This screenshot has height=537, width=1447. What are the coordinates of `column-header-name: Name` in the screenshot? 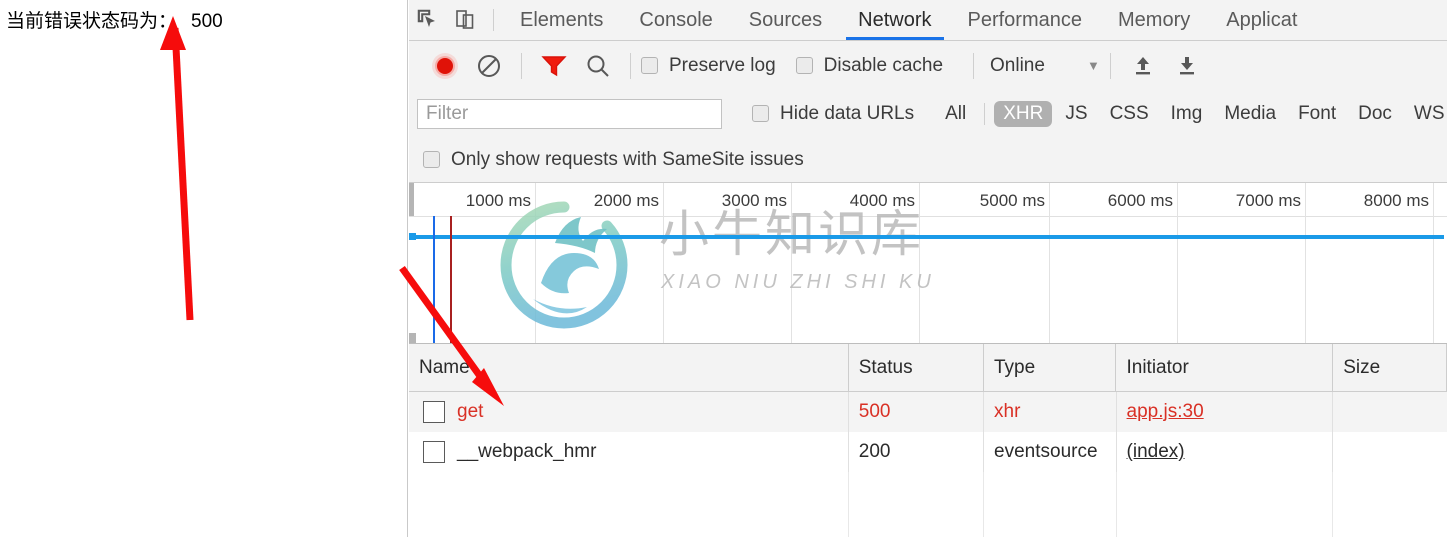 It's located at (629, 367).